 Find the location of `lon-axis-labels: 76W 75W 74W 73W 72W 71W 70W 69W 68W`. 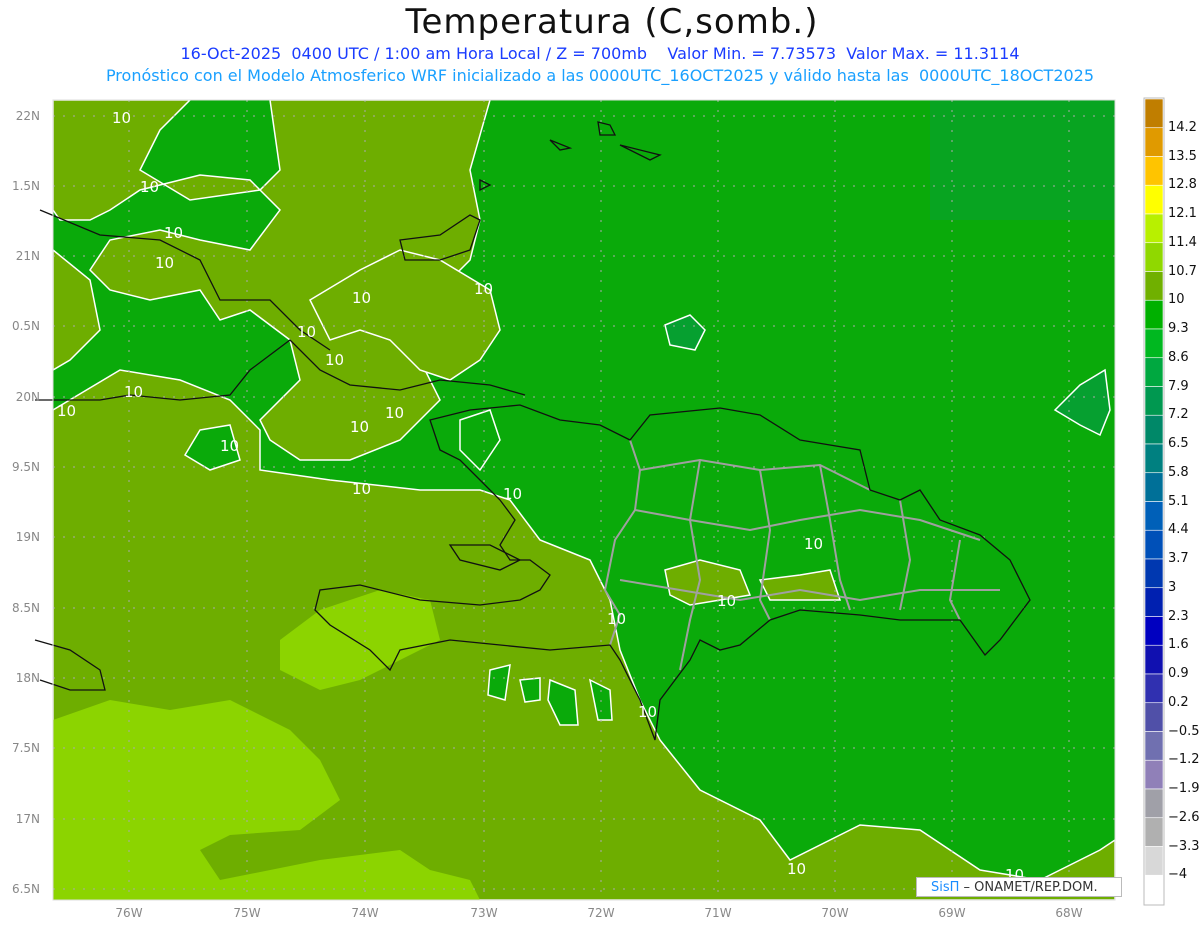

lon-axis-labels: 76W 75W 74W 73W 72W 71W 70W 69W 68W is located at coordinates (598, 913).